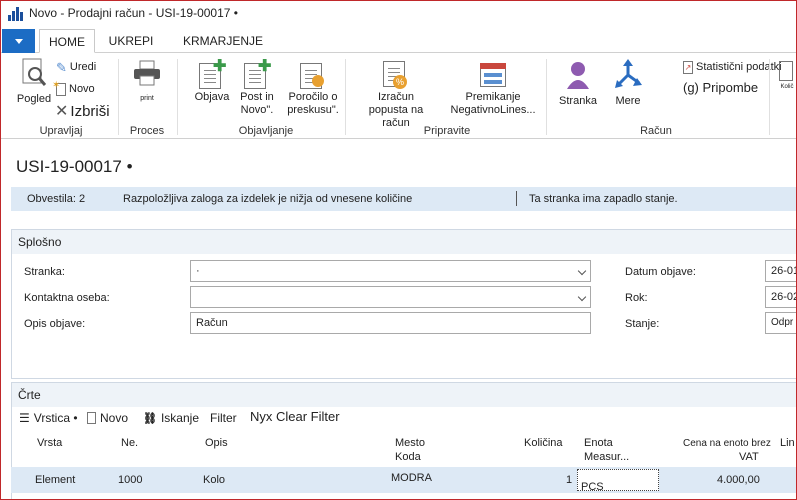 This screenshot has width=797, height=500. I want to click on new-document-icon: ✶, so click(59, 88).